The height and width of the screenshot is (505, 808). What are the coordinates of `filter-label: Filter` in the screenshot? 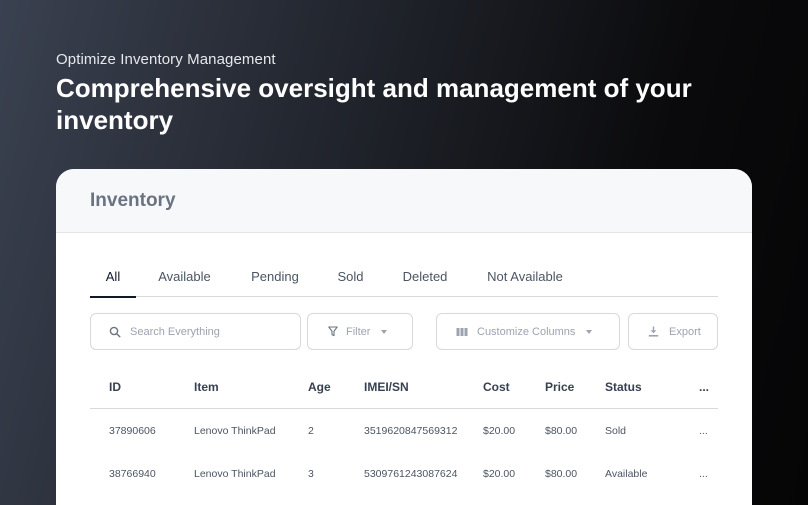 It's located at (358, 331).